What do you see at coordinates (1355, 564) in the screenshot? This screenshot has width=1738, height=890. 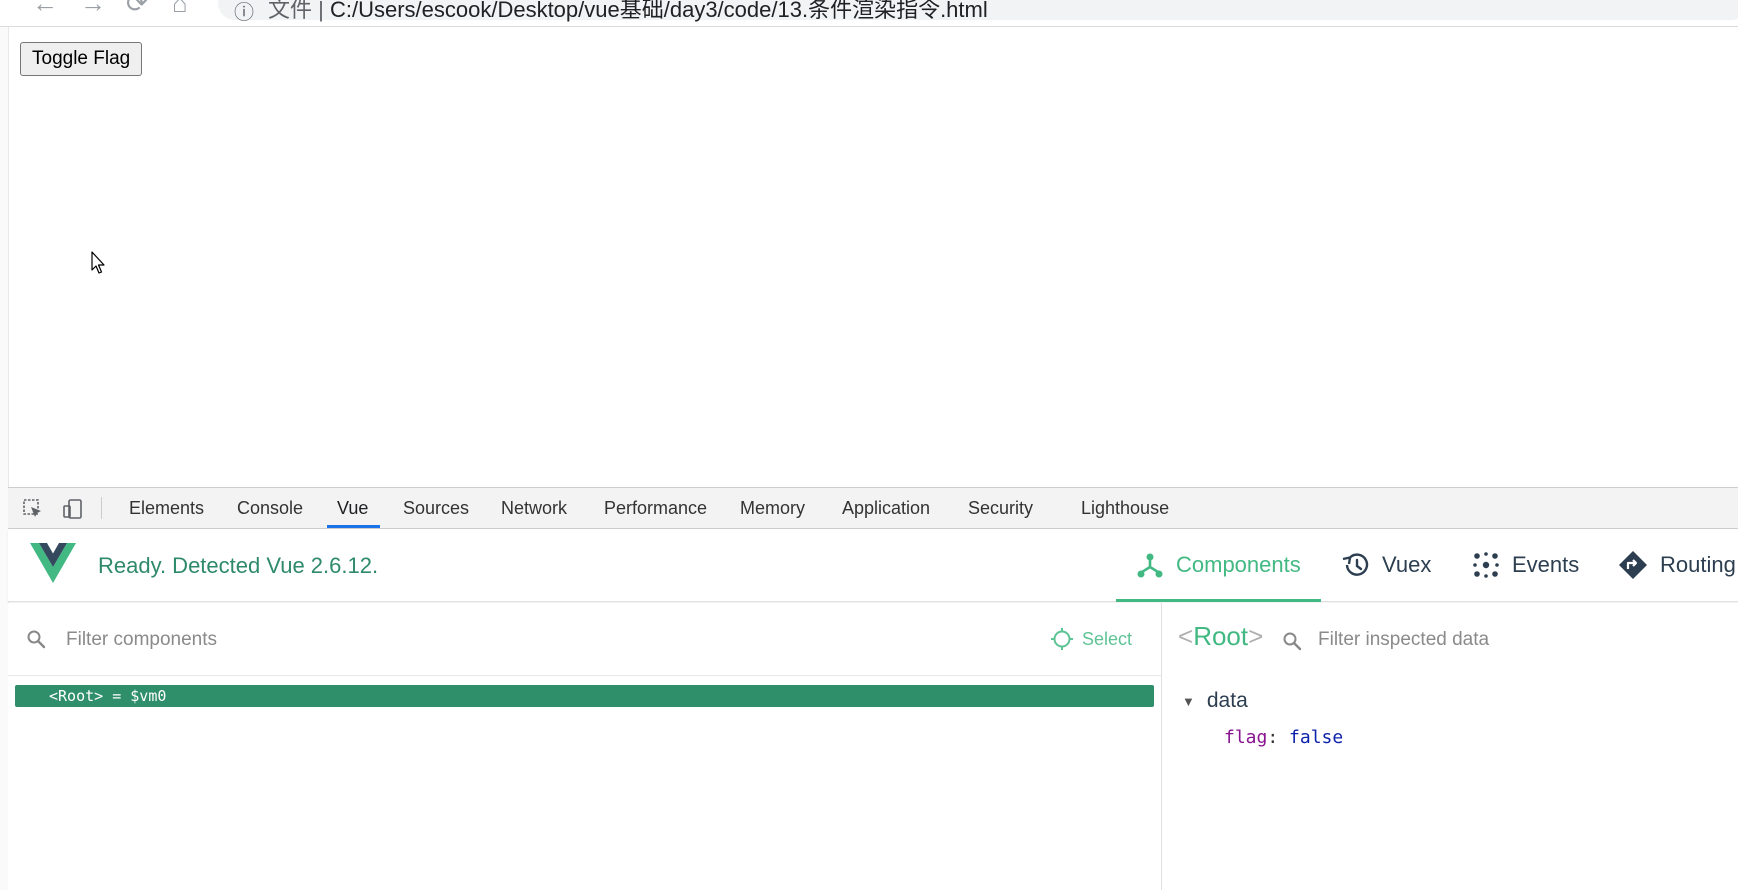 I see `history-icon` at bounding box center [1355, 564].